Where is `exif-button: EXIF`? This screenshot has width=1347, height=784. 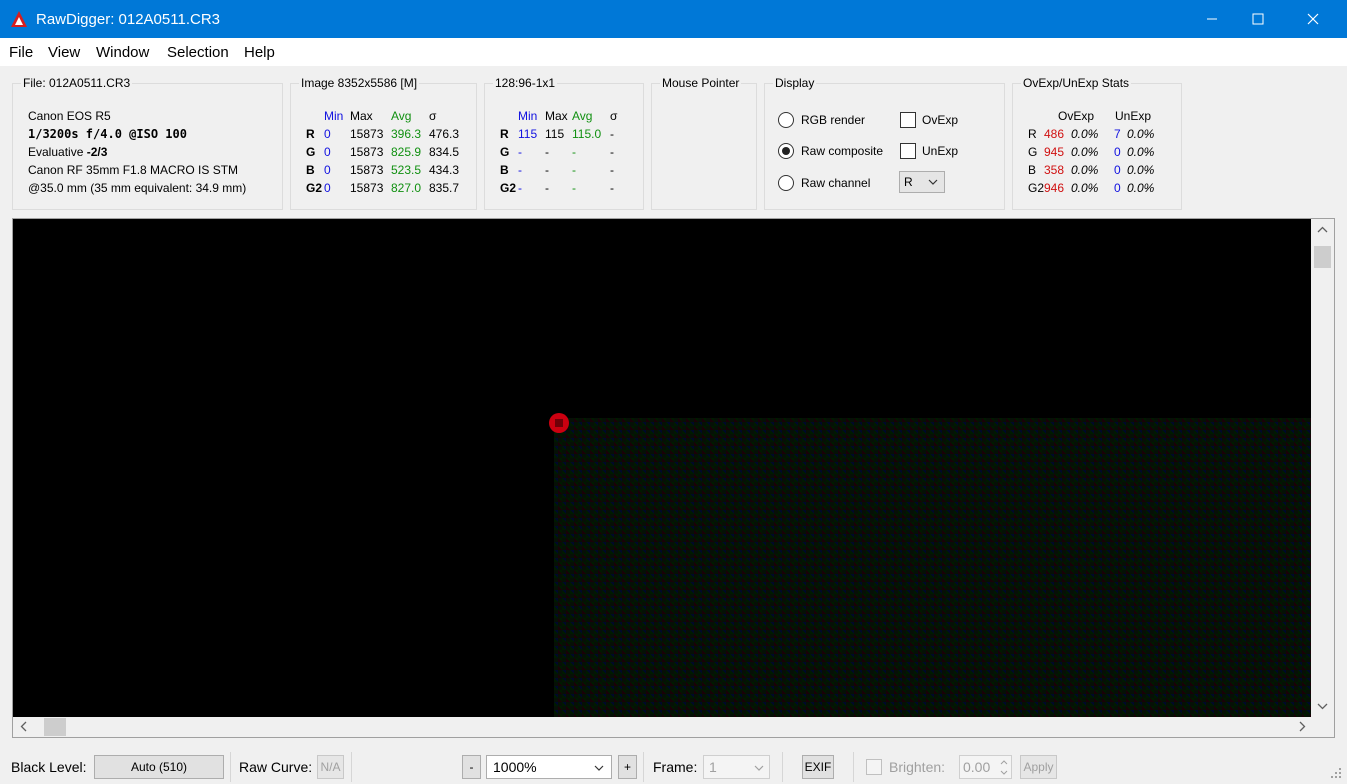
exif-button: EXIF is located at coordinates (818, 767).